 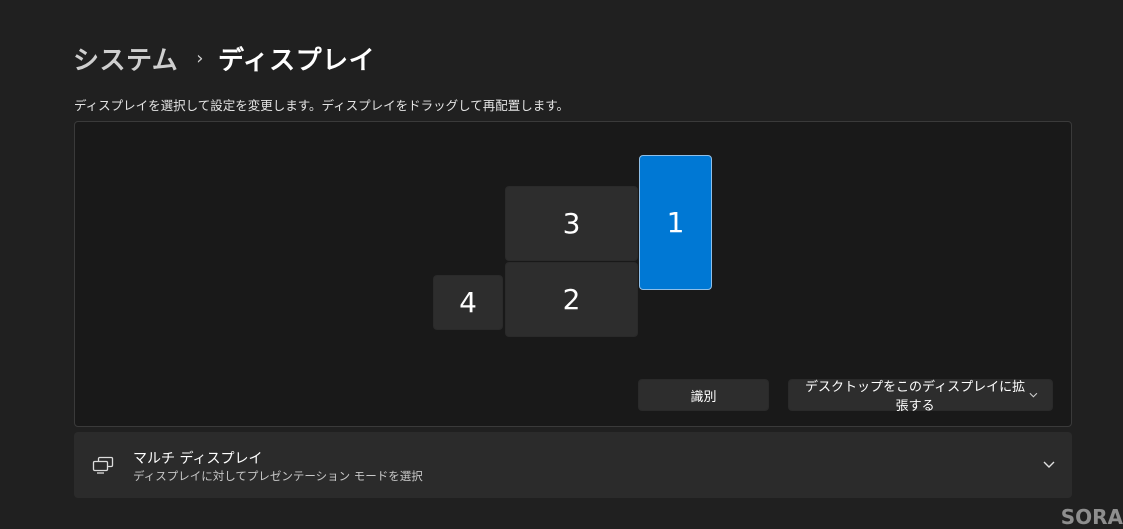 I want to click on display-mode-dropdown: デスクトップをこのディスプレイに拡張する, so click(x=920, y=396).